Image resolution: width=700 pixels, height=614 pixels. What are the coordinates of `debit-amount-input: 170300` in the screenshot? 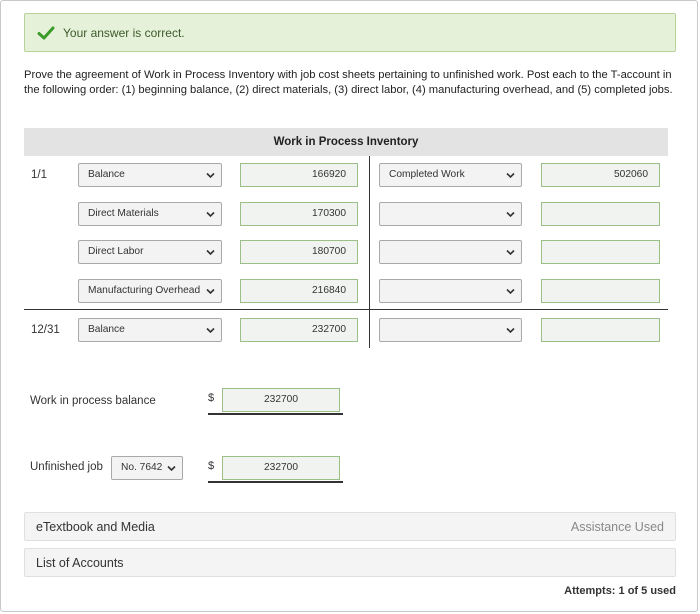 It's located at (299, 214).